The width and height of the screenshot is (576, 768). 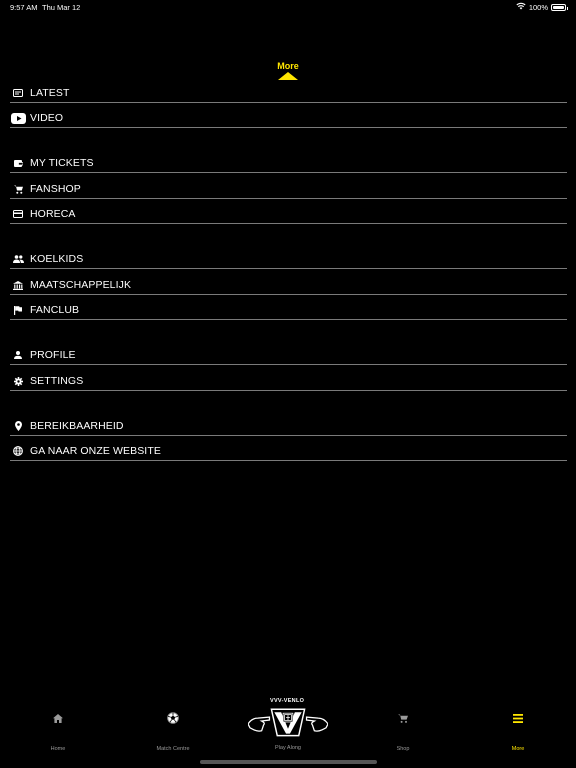 What do you see at coordinates (18, 163) in the screenshot?
I see `wallet-icon` at bounding box center [18, 163].